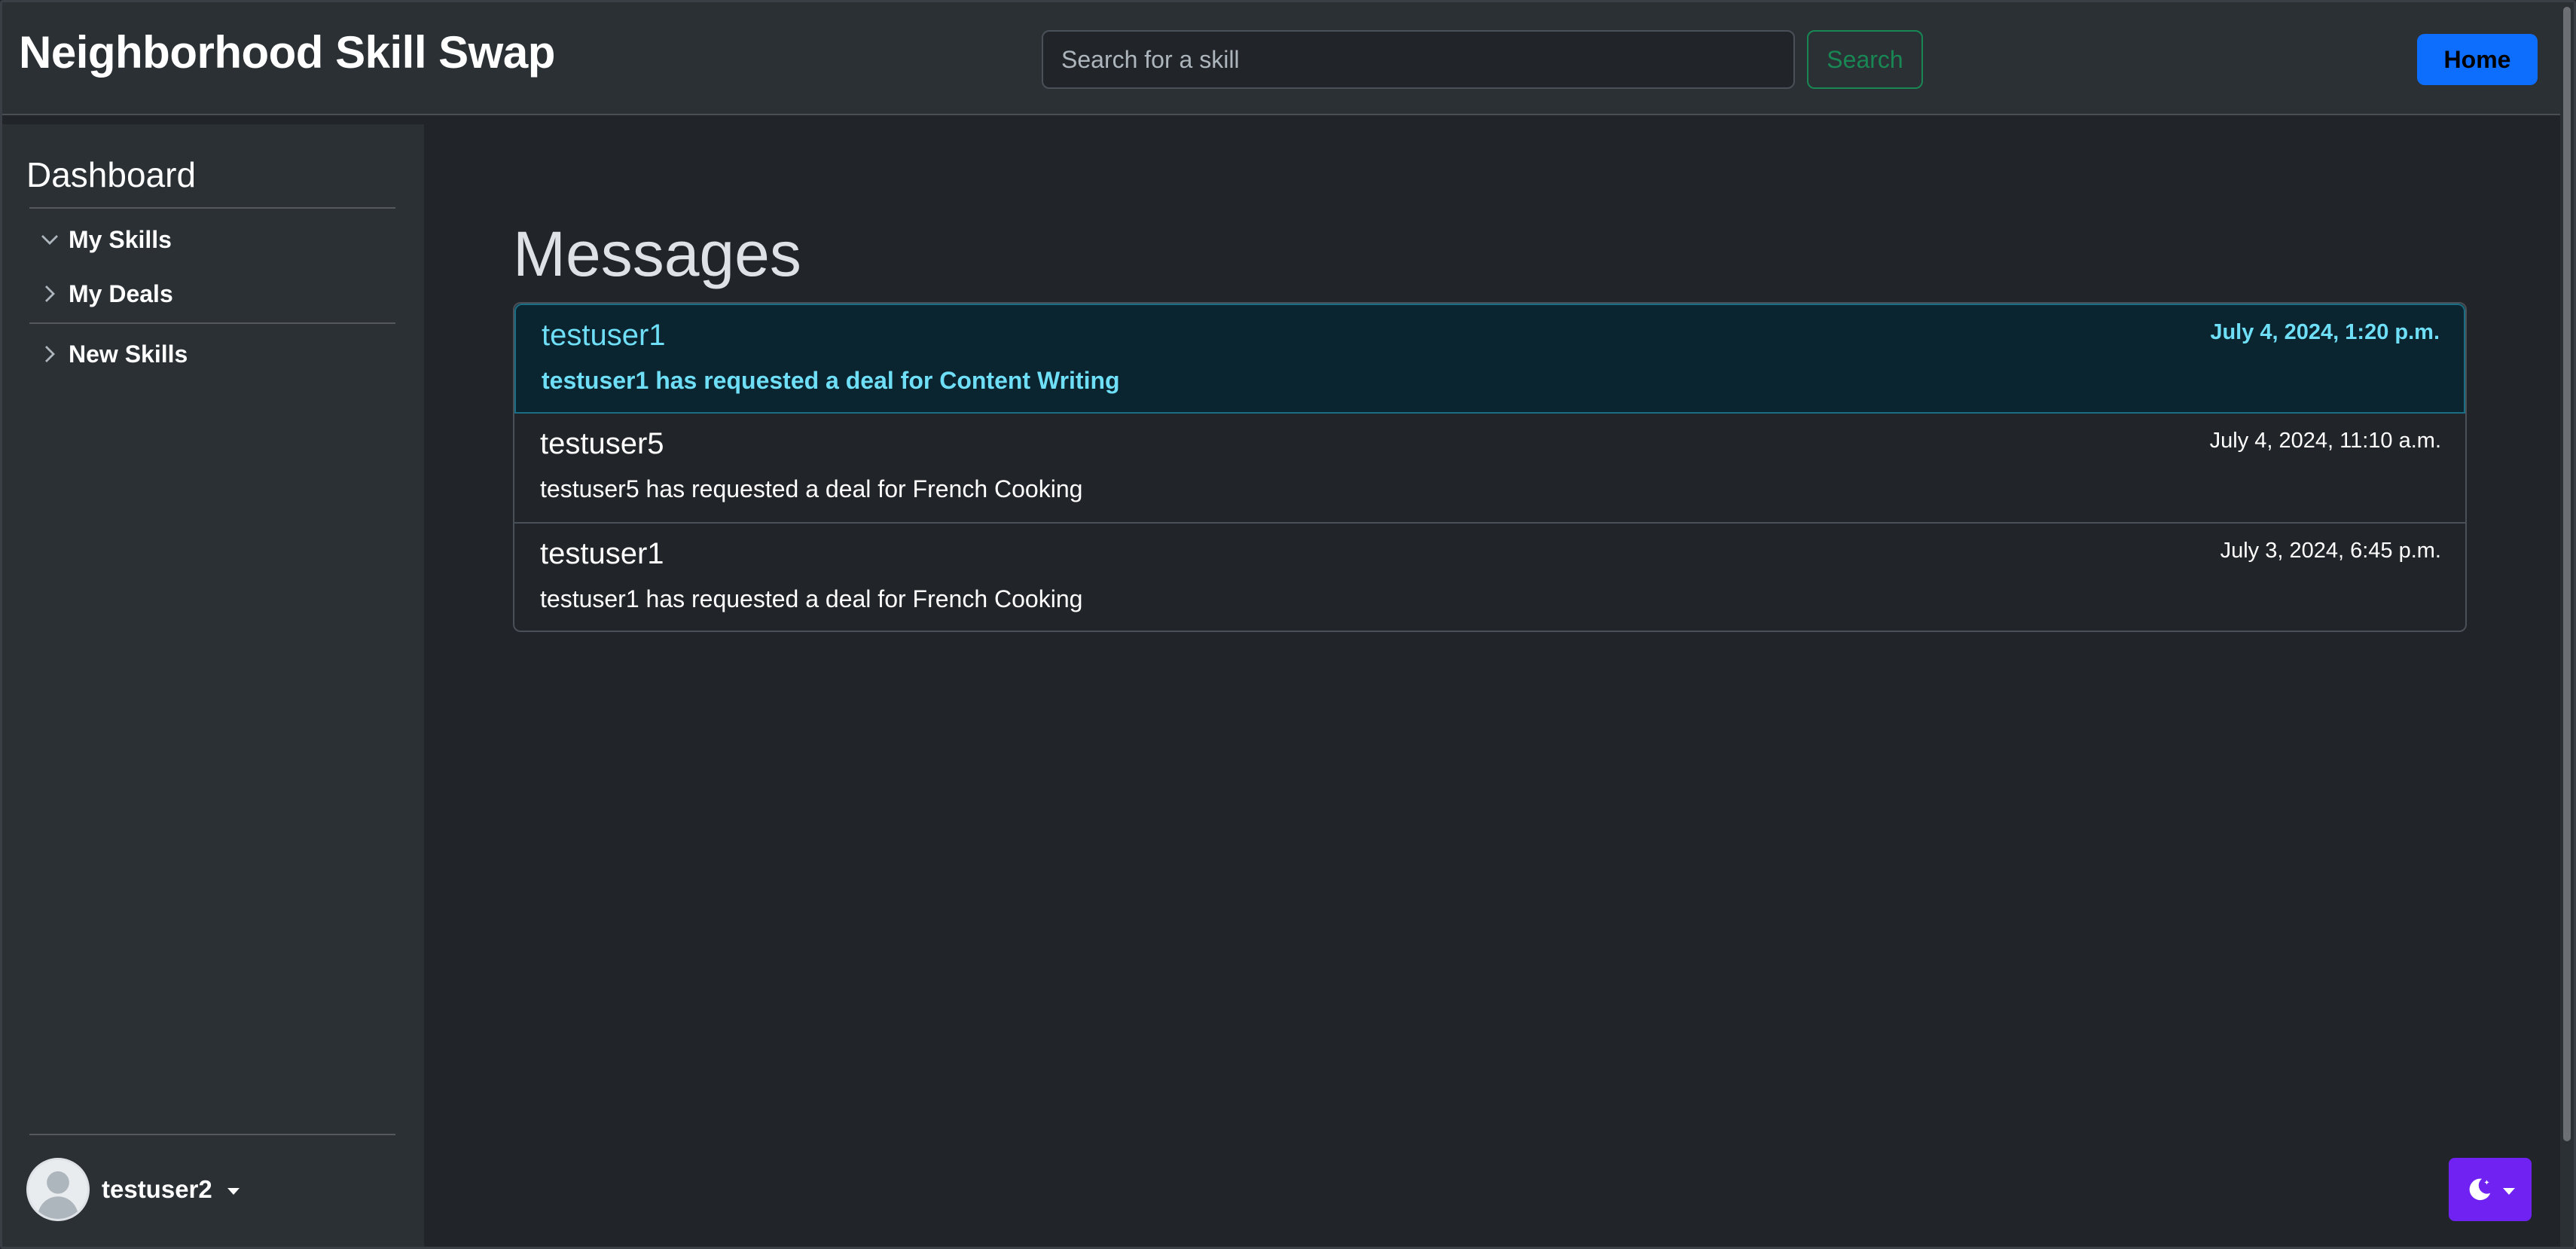 Image resolution: width=2576 pixels, height=1249 pixels. Describe the element at coordinates (1419, 59) in the screenshot. I see `search-input` at that location.